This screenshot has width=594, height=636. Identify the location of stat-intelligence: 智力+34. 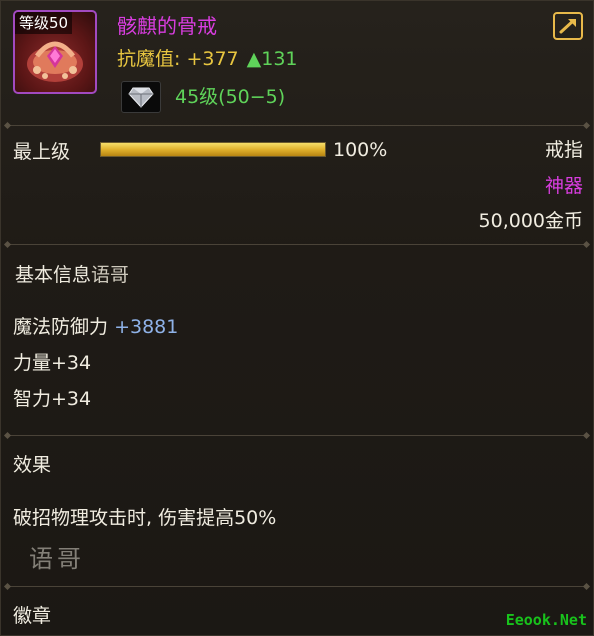
(52, 399).